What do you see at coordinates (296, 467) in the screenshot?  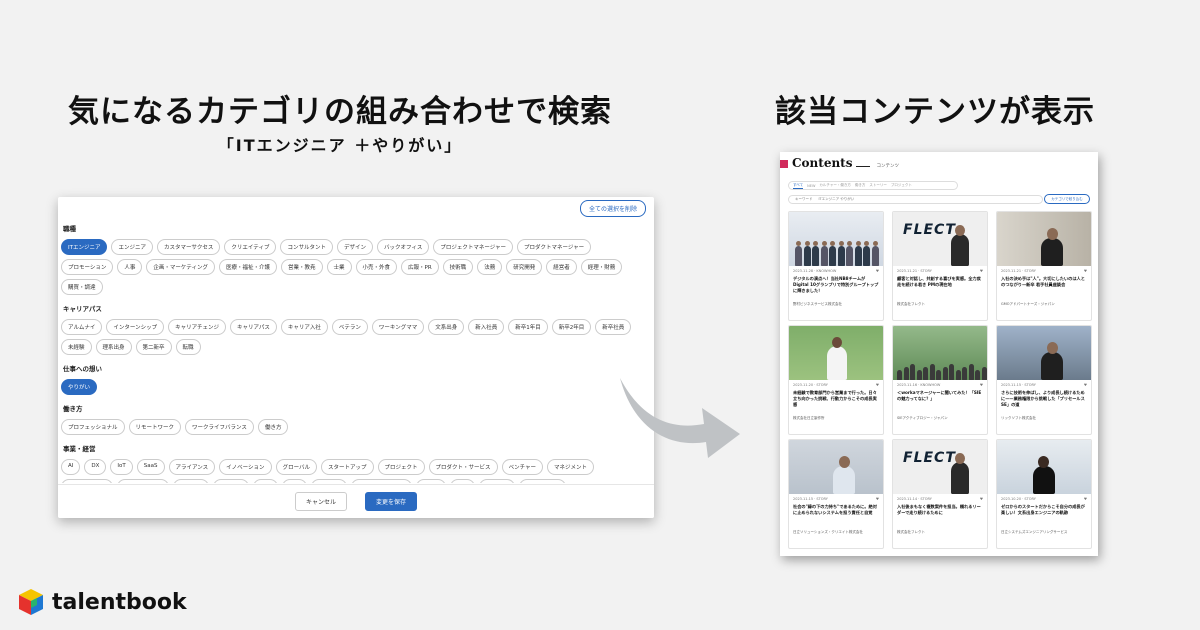 I see `filter-chip: グローバル` at bounding box center [296, 467].